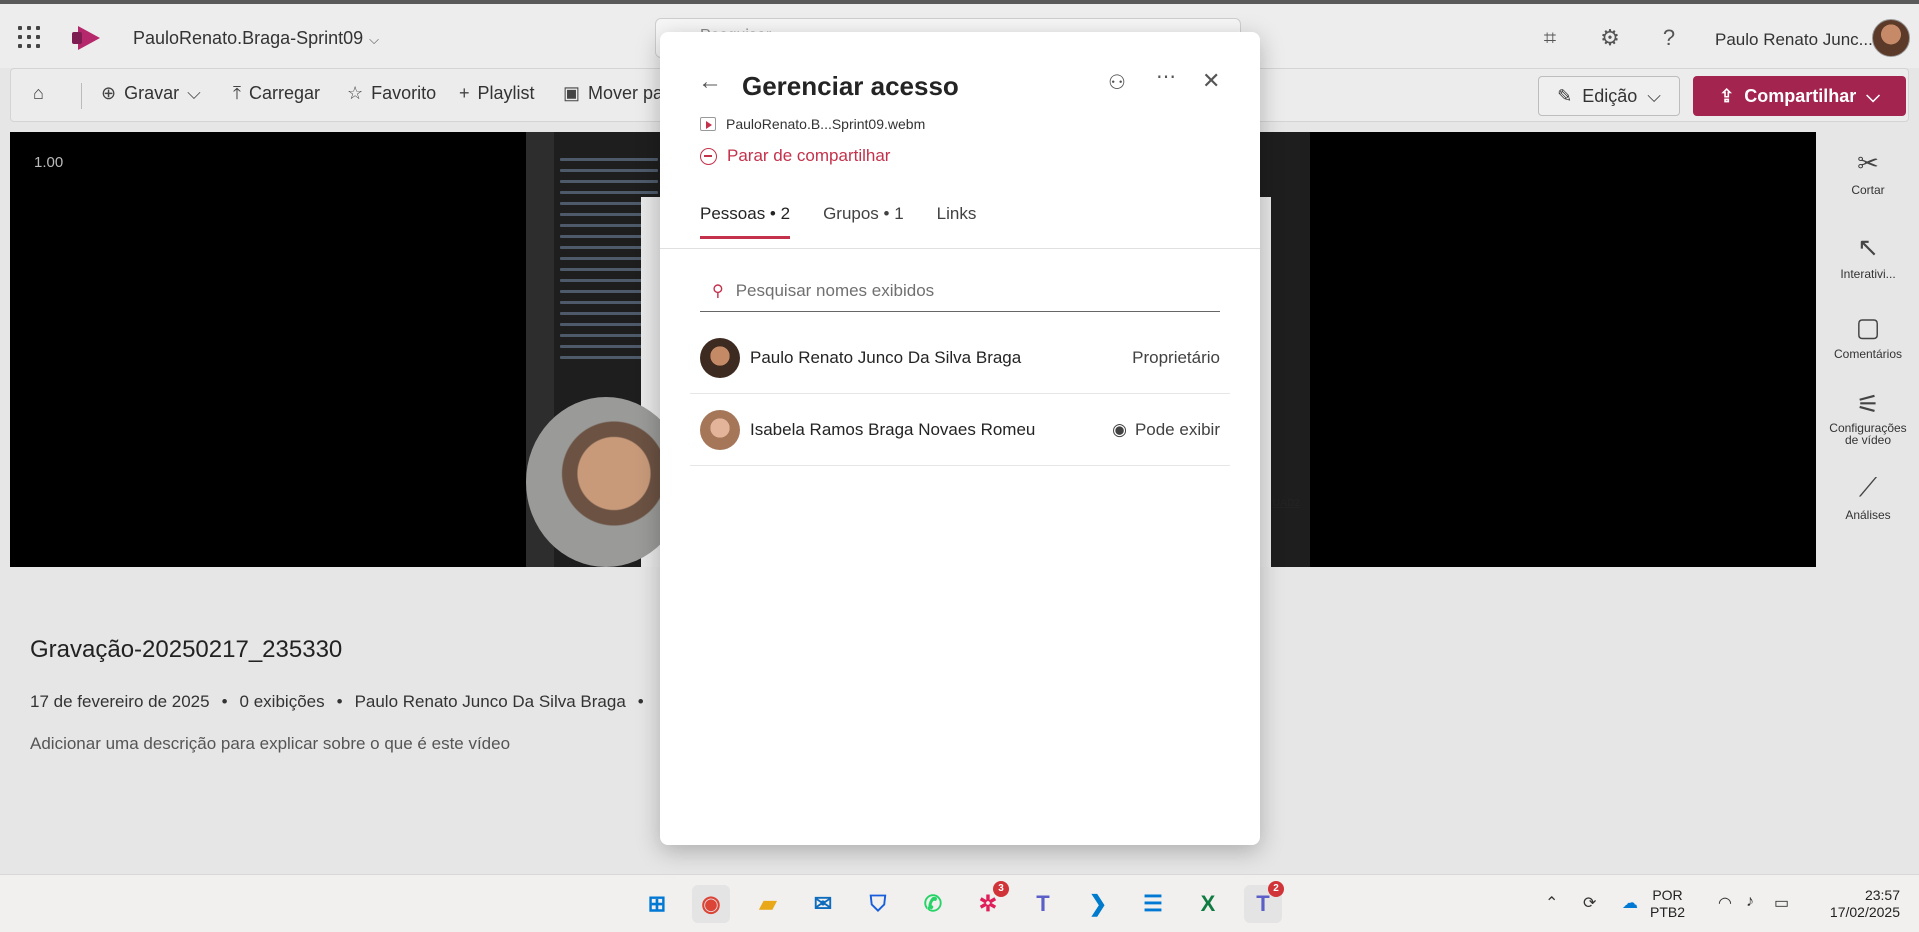 This screenshot has height=932, width=1919. I want to click on home-button: ⌂, so click(38, 93).